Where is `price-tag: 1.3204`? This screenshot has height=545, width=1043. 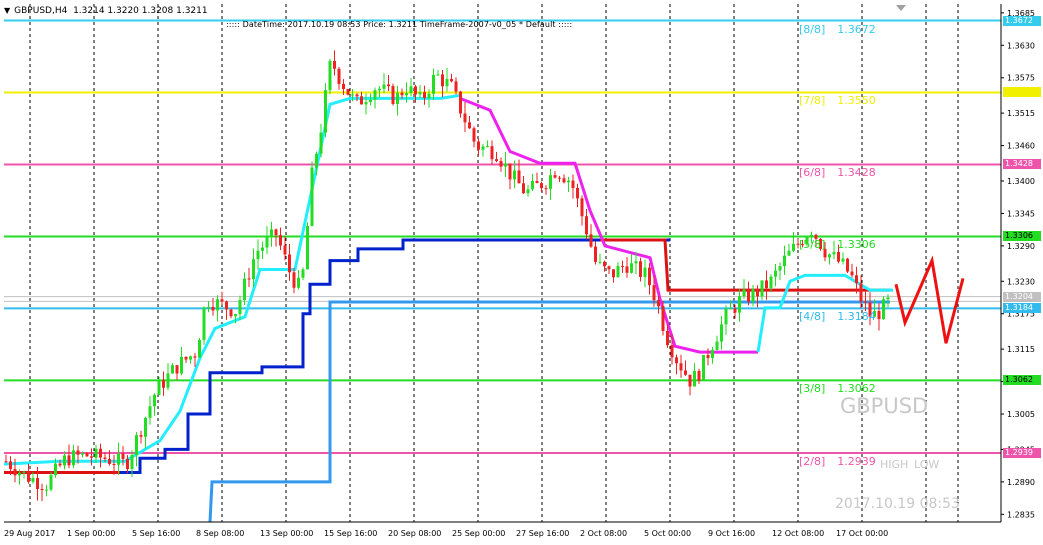 price-tag: 1.3204 is located at coordinates (1022, 296).